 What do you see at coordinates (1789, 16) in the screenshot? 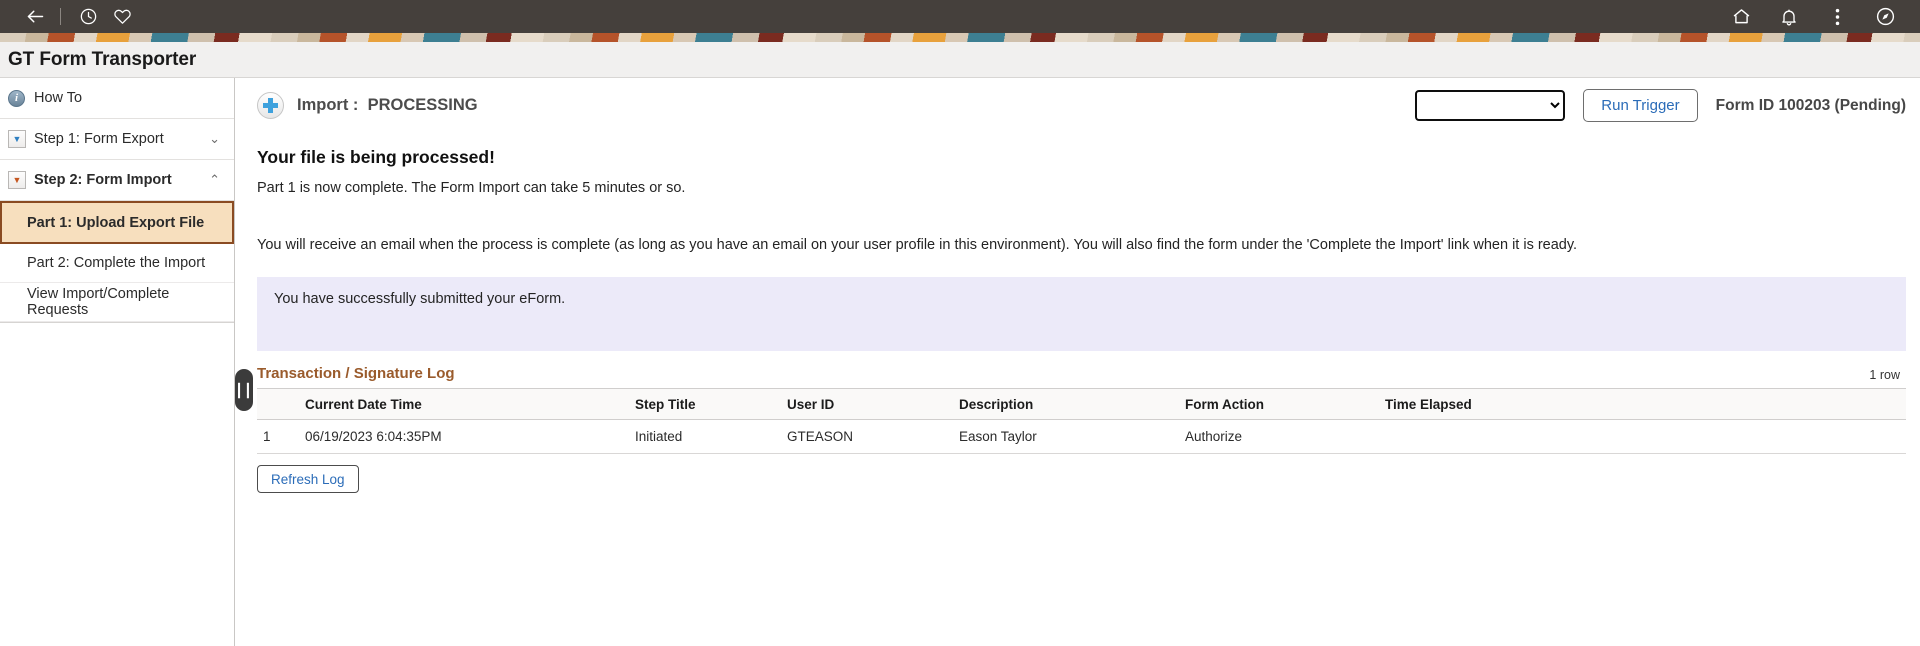
I see `bell-icon` at bounding box center [1789, 16].